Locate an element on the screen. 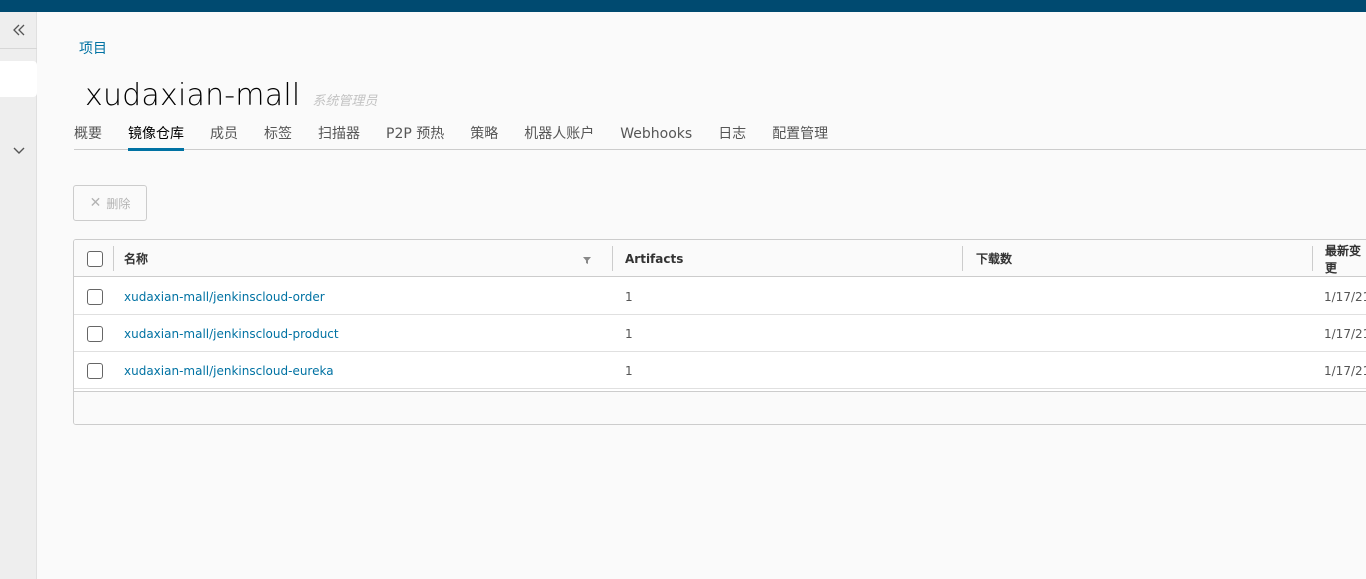 Image resolution: width=1366 pixels, height=579 pixels. tab-repositories: 镜像仓库 is located at coordinates (156, 137).